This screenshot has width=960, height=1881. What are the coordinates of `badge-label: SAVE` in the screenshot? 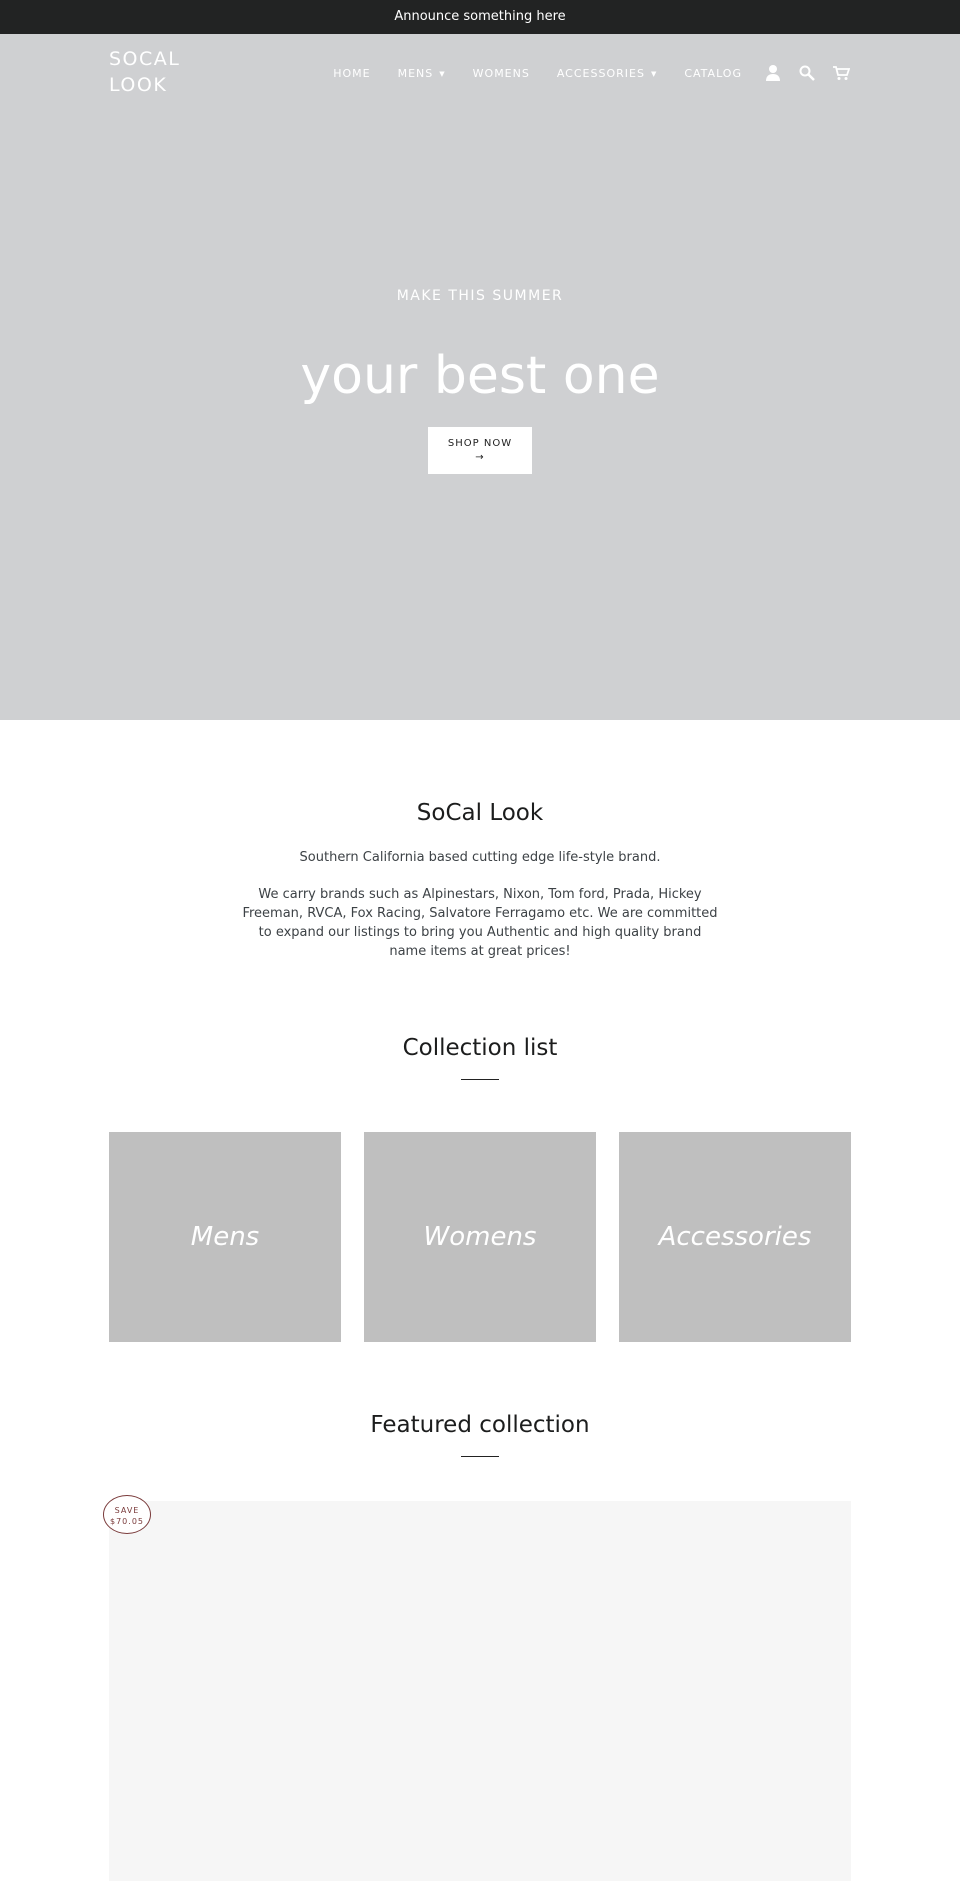 It's located at (127, 1510).